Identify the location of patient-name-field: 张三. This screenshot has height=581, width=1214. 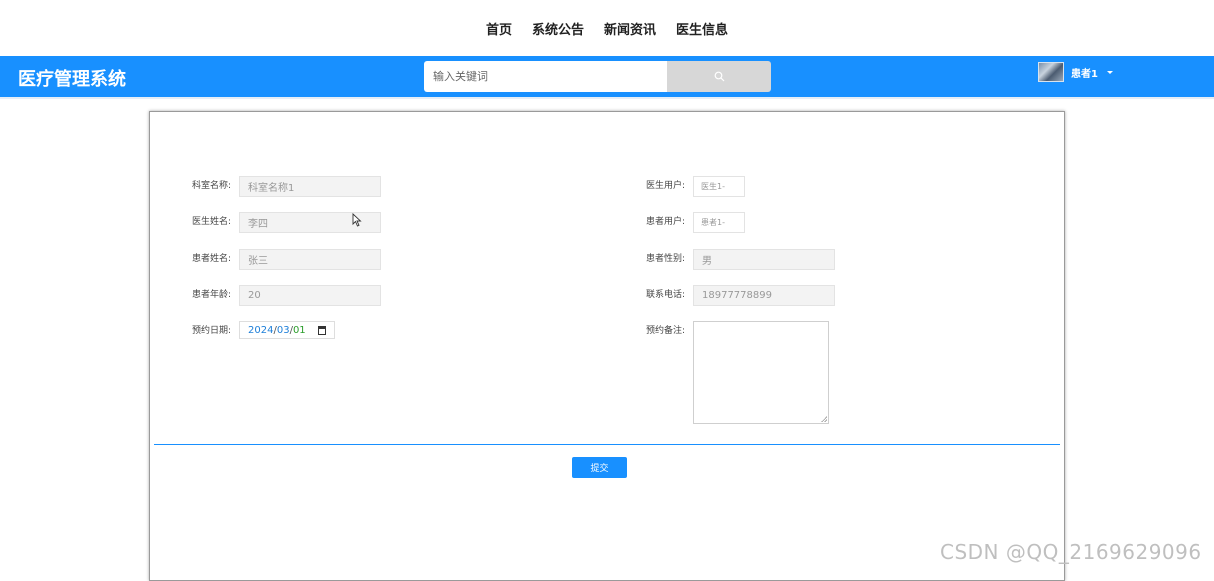
(310, 259).